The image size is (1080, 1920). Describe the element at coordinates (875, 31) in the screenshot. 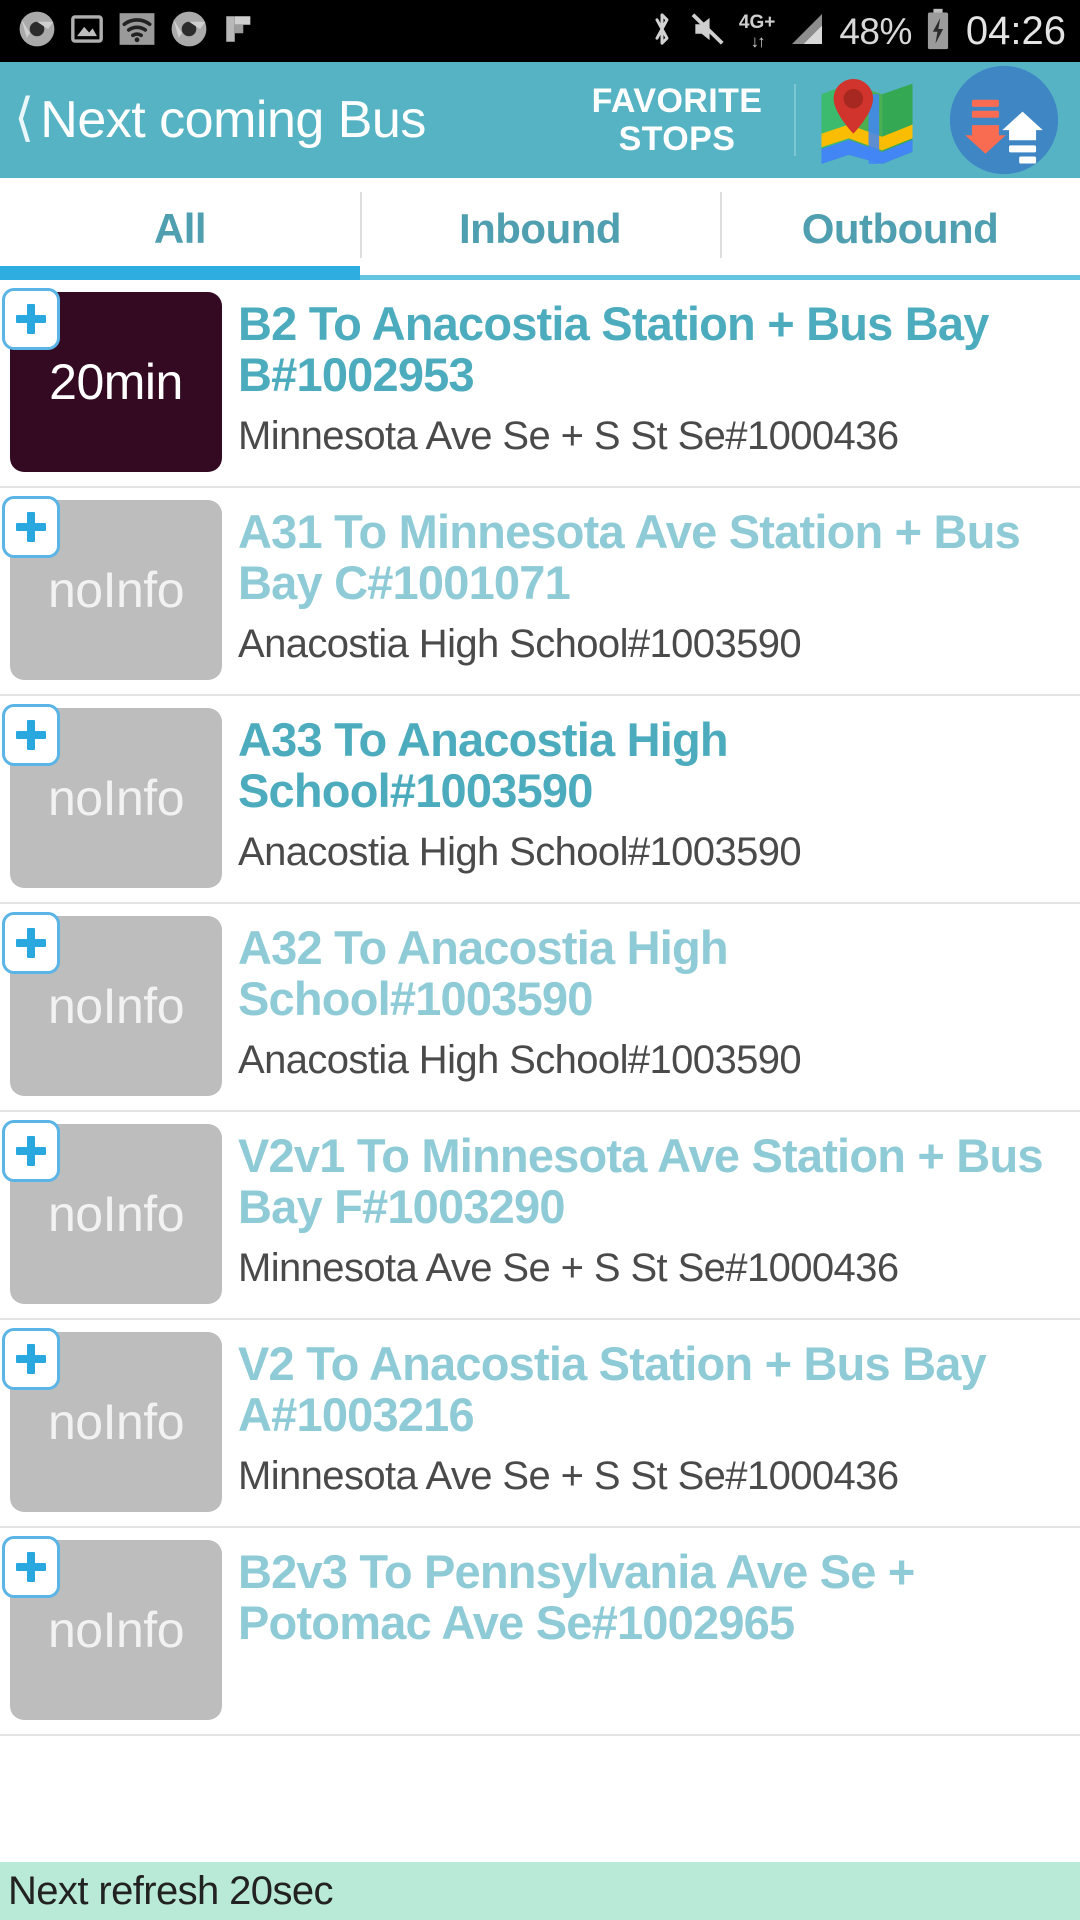

I see `battery-percent-label: 48%` at that location.